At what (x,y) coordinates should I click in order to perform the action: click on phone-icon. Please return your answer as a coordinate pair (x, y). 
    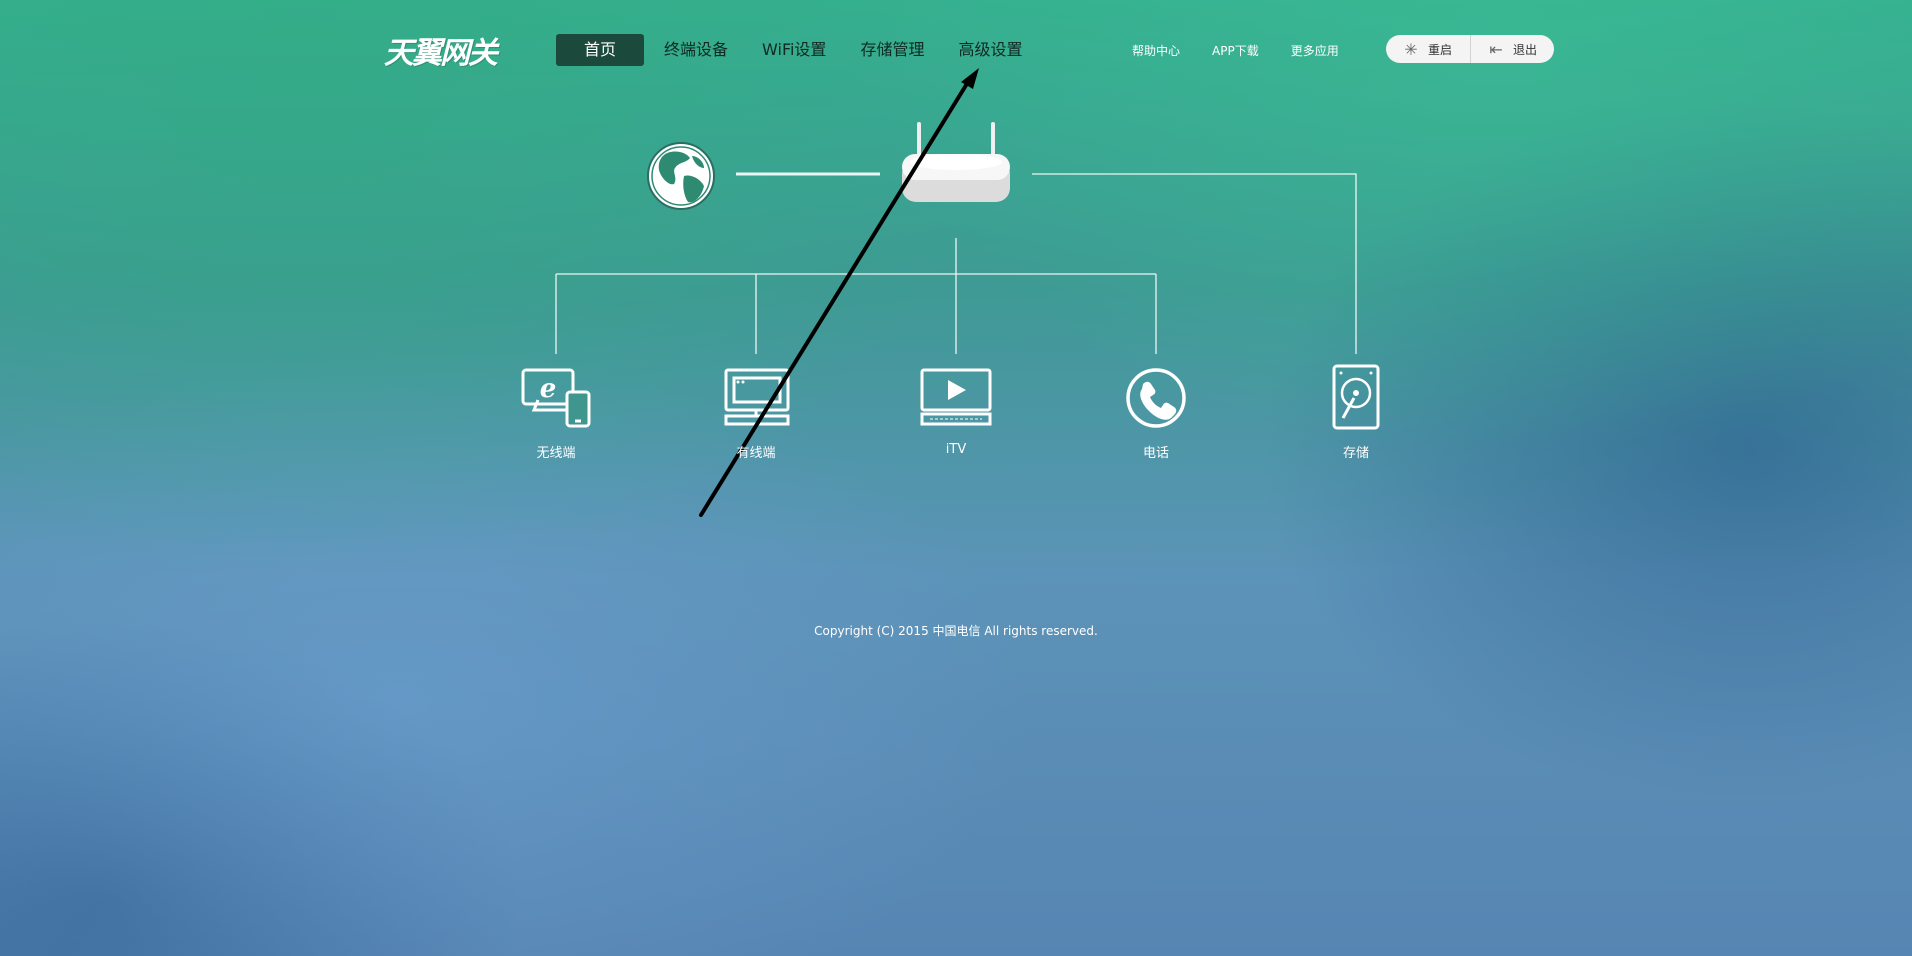
    Looking at the image, I should click on (1156, 398).